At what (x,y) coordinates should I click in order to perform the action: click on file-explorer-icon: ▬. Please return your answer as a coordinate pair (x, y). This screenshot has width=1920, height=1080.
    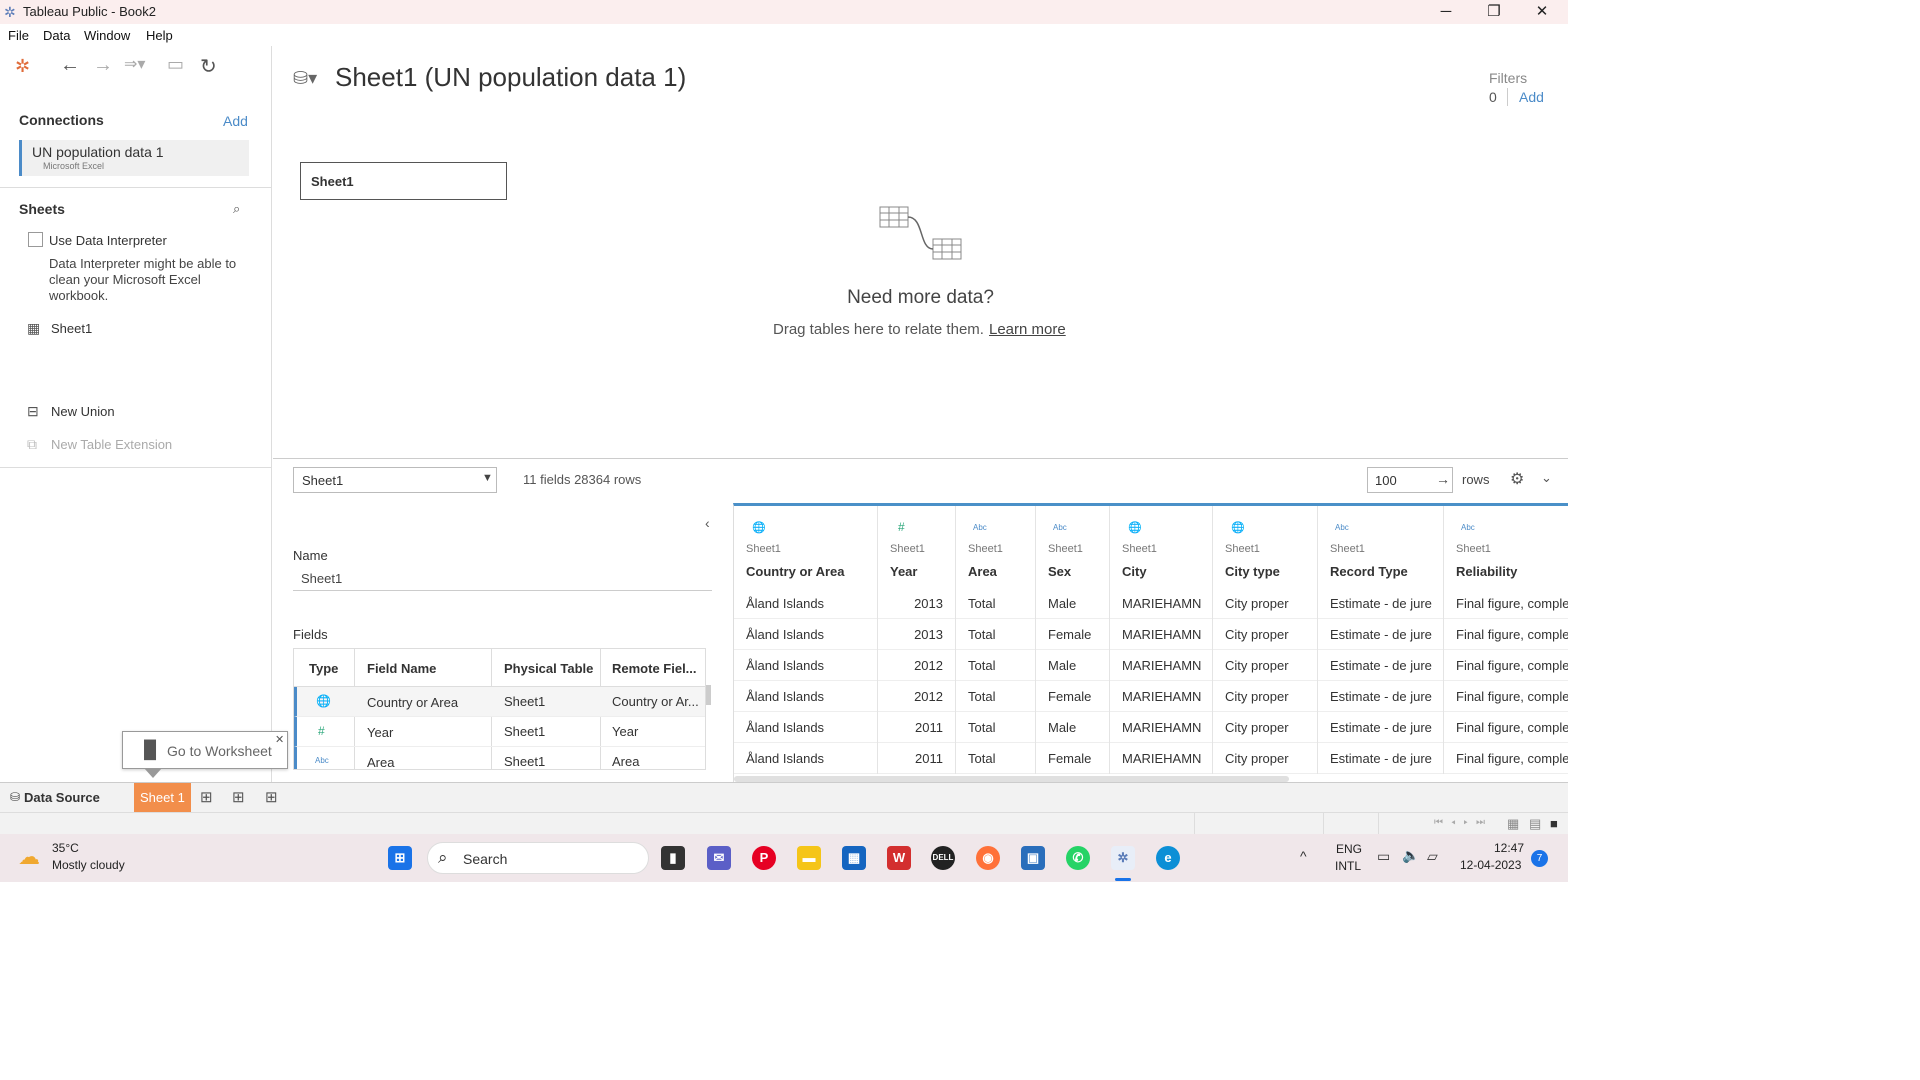
    Looking at the image, I should click on (809, 858).